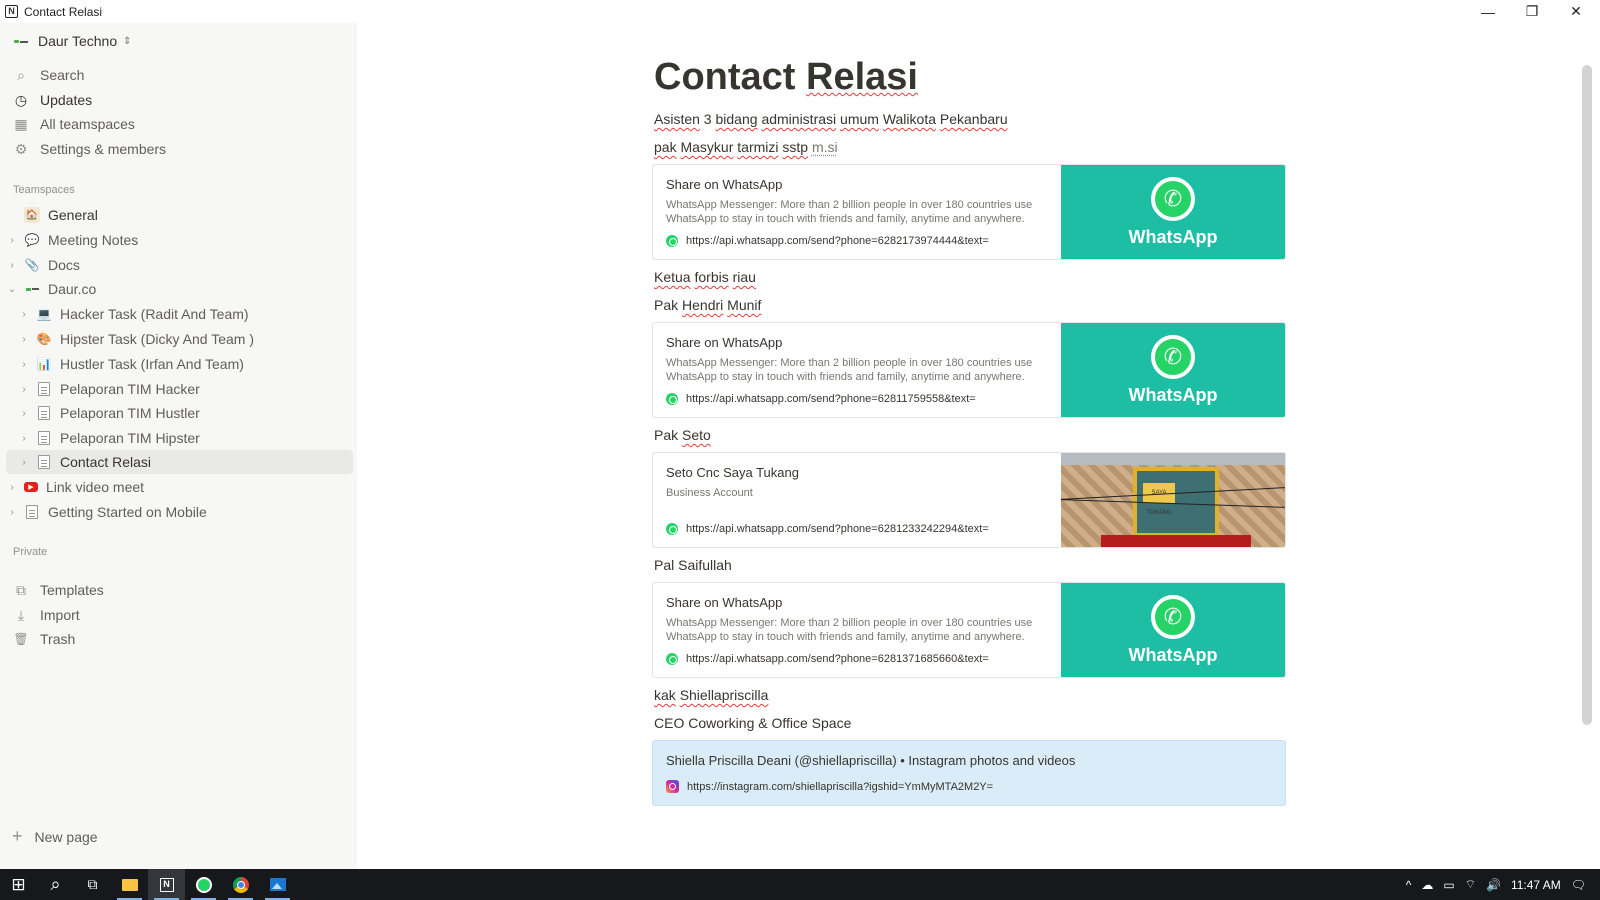 The height and width of the screenshot is (900, 1600). Describe the element at coordinates (21, 614) in the screenshot. I see `import-icon: ⤓` at that location.